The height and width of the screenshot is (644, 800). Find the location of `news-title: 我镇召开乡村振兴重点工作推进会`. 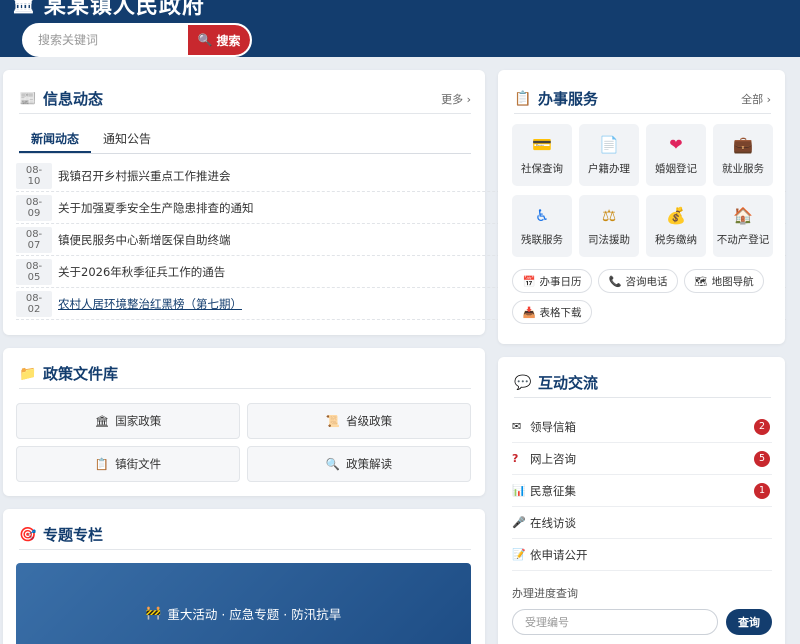

news-title: 我镇召开乡村振兴重点工作推进会 is located at coordinates (144, 176).